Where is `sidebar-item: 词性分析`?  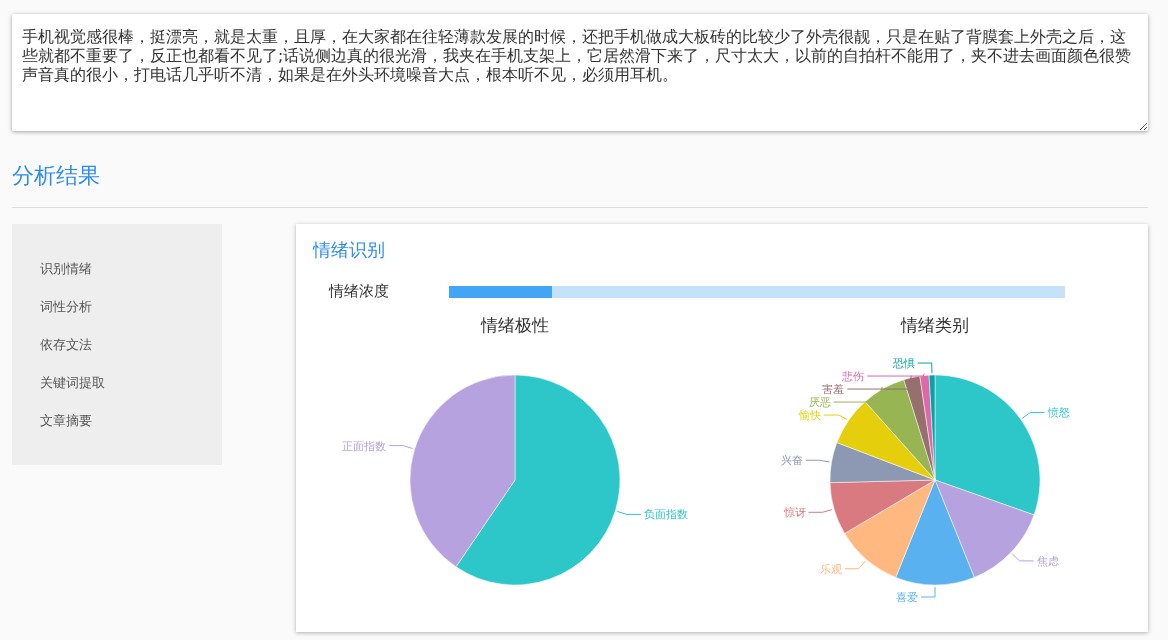
sidebar-item: 词性分析 is located at coordinates (66, 307).